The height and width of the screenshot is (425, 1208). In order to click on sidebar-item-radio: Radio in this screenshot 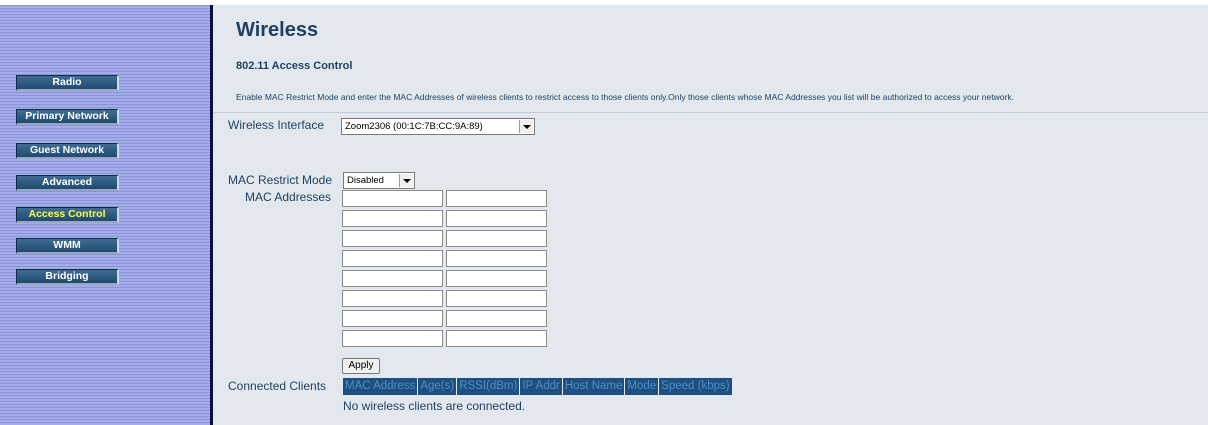, I will do `click(67, 83)`.